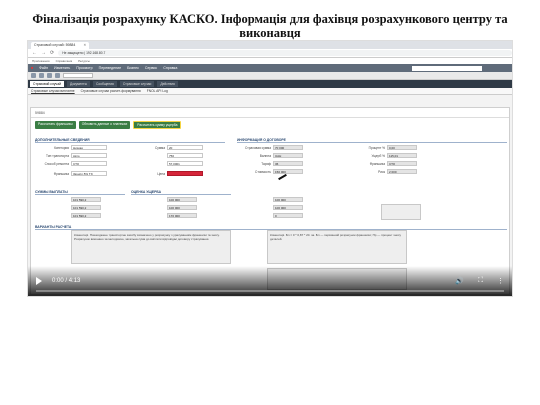 This screenshot has width=540, height=405. Describe the element at coordinates (104, 125) in the screenshot. I see `update-payments-button: Обновить данные о платежах` at that location.